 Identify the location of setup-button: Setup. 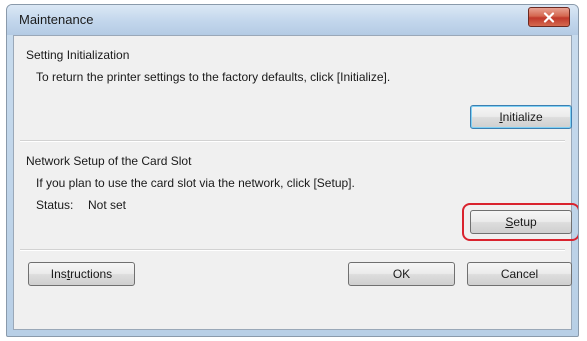
(521, 222).